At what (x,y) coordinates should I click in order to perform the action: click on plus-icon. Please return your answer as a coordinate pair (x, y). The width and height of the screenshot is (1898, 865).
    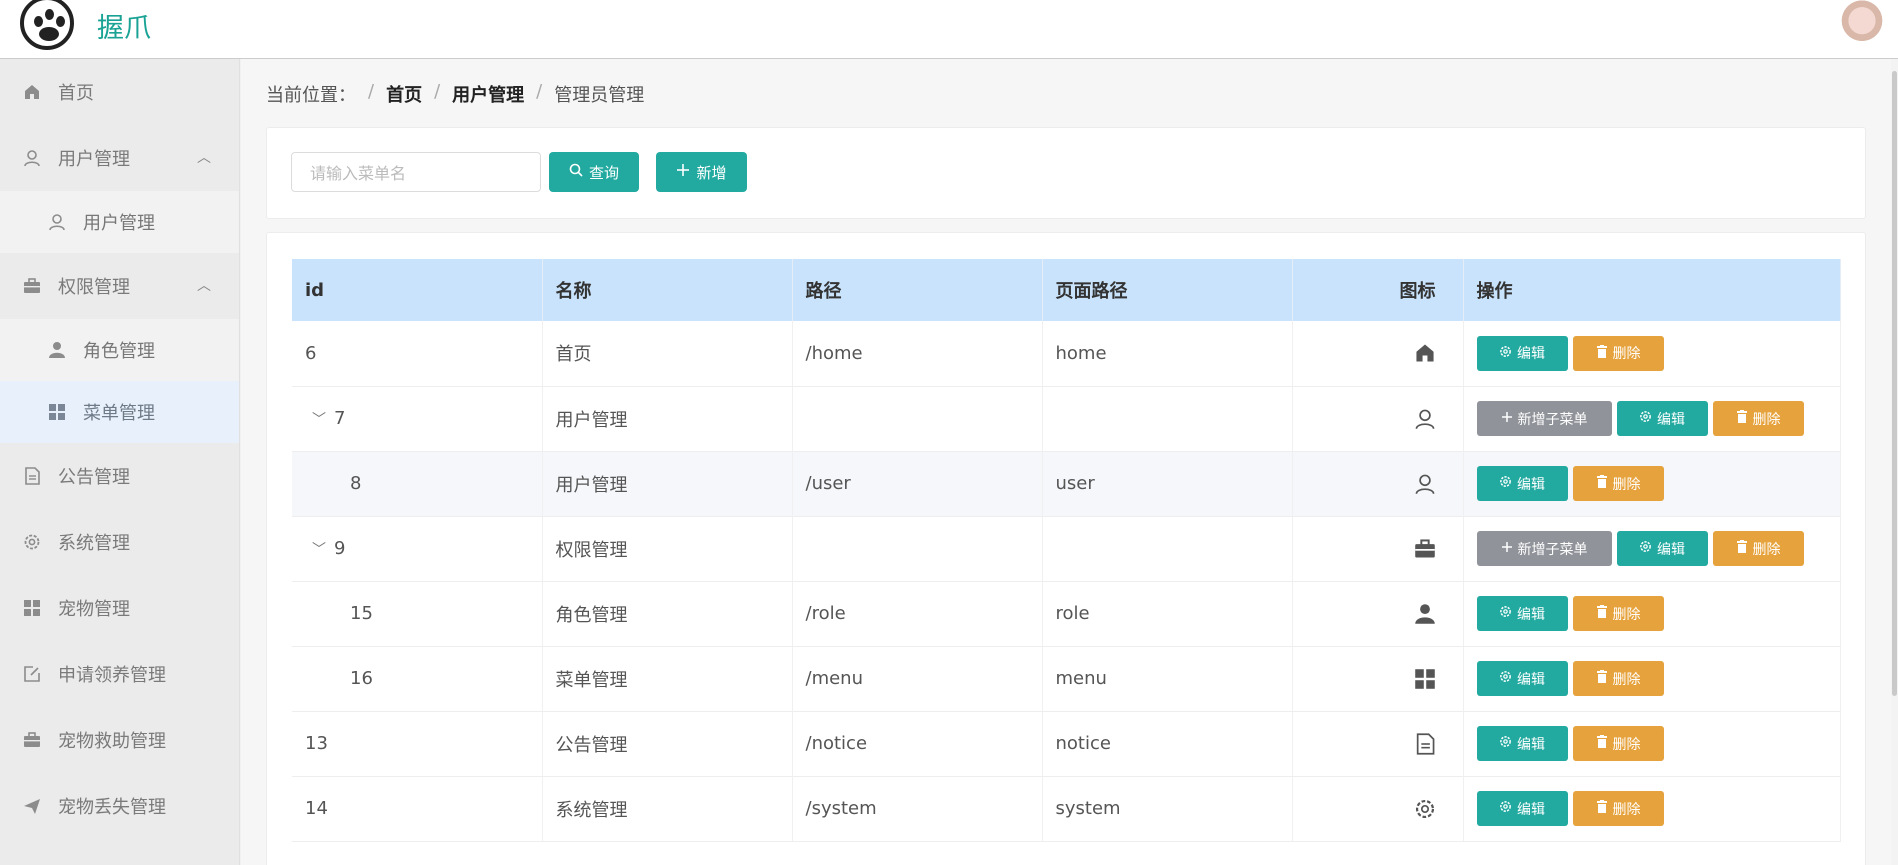
    Looking at the image, I should click on (1507, 549).